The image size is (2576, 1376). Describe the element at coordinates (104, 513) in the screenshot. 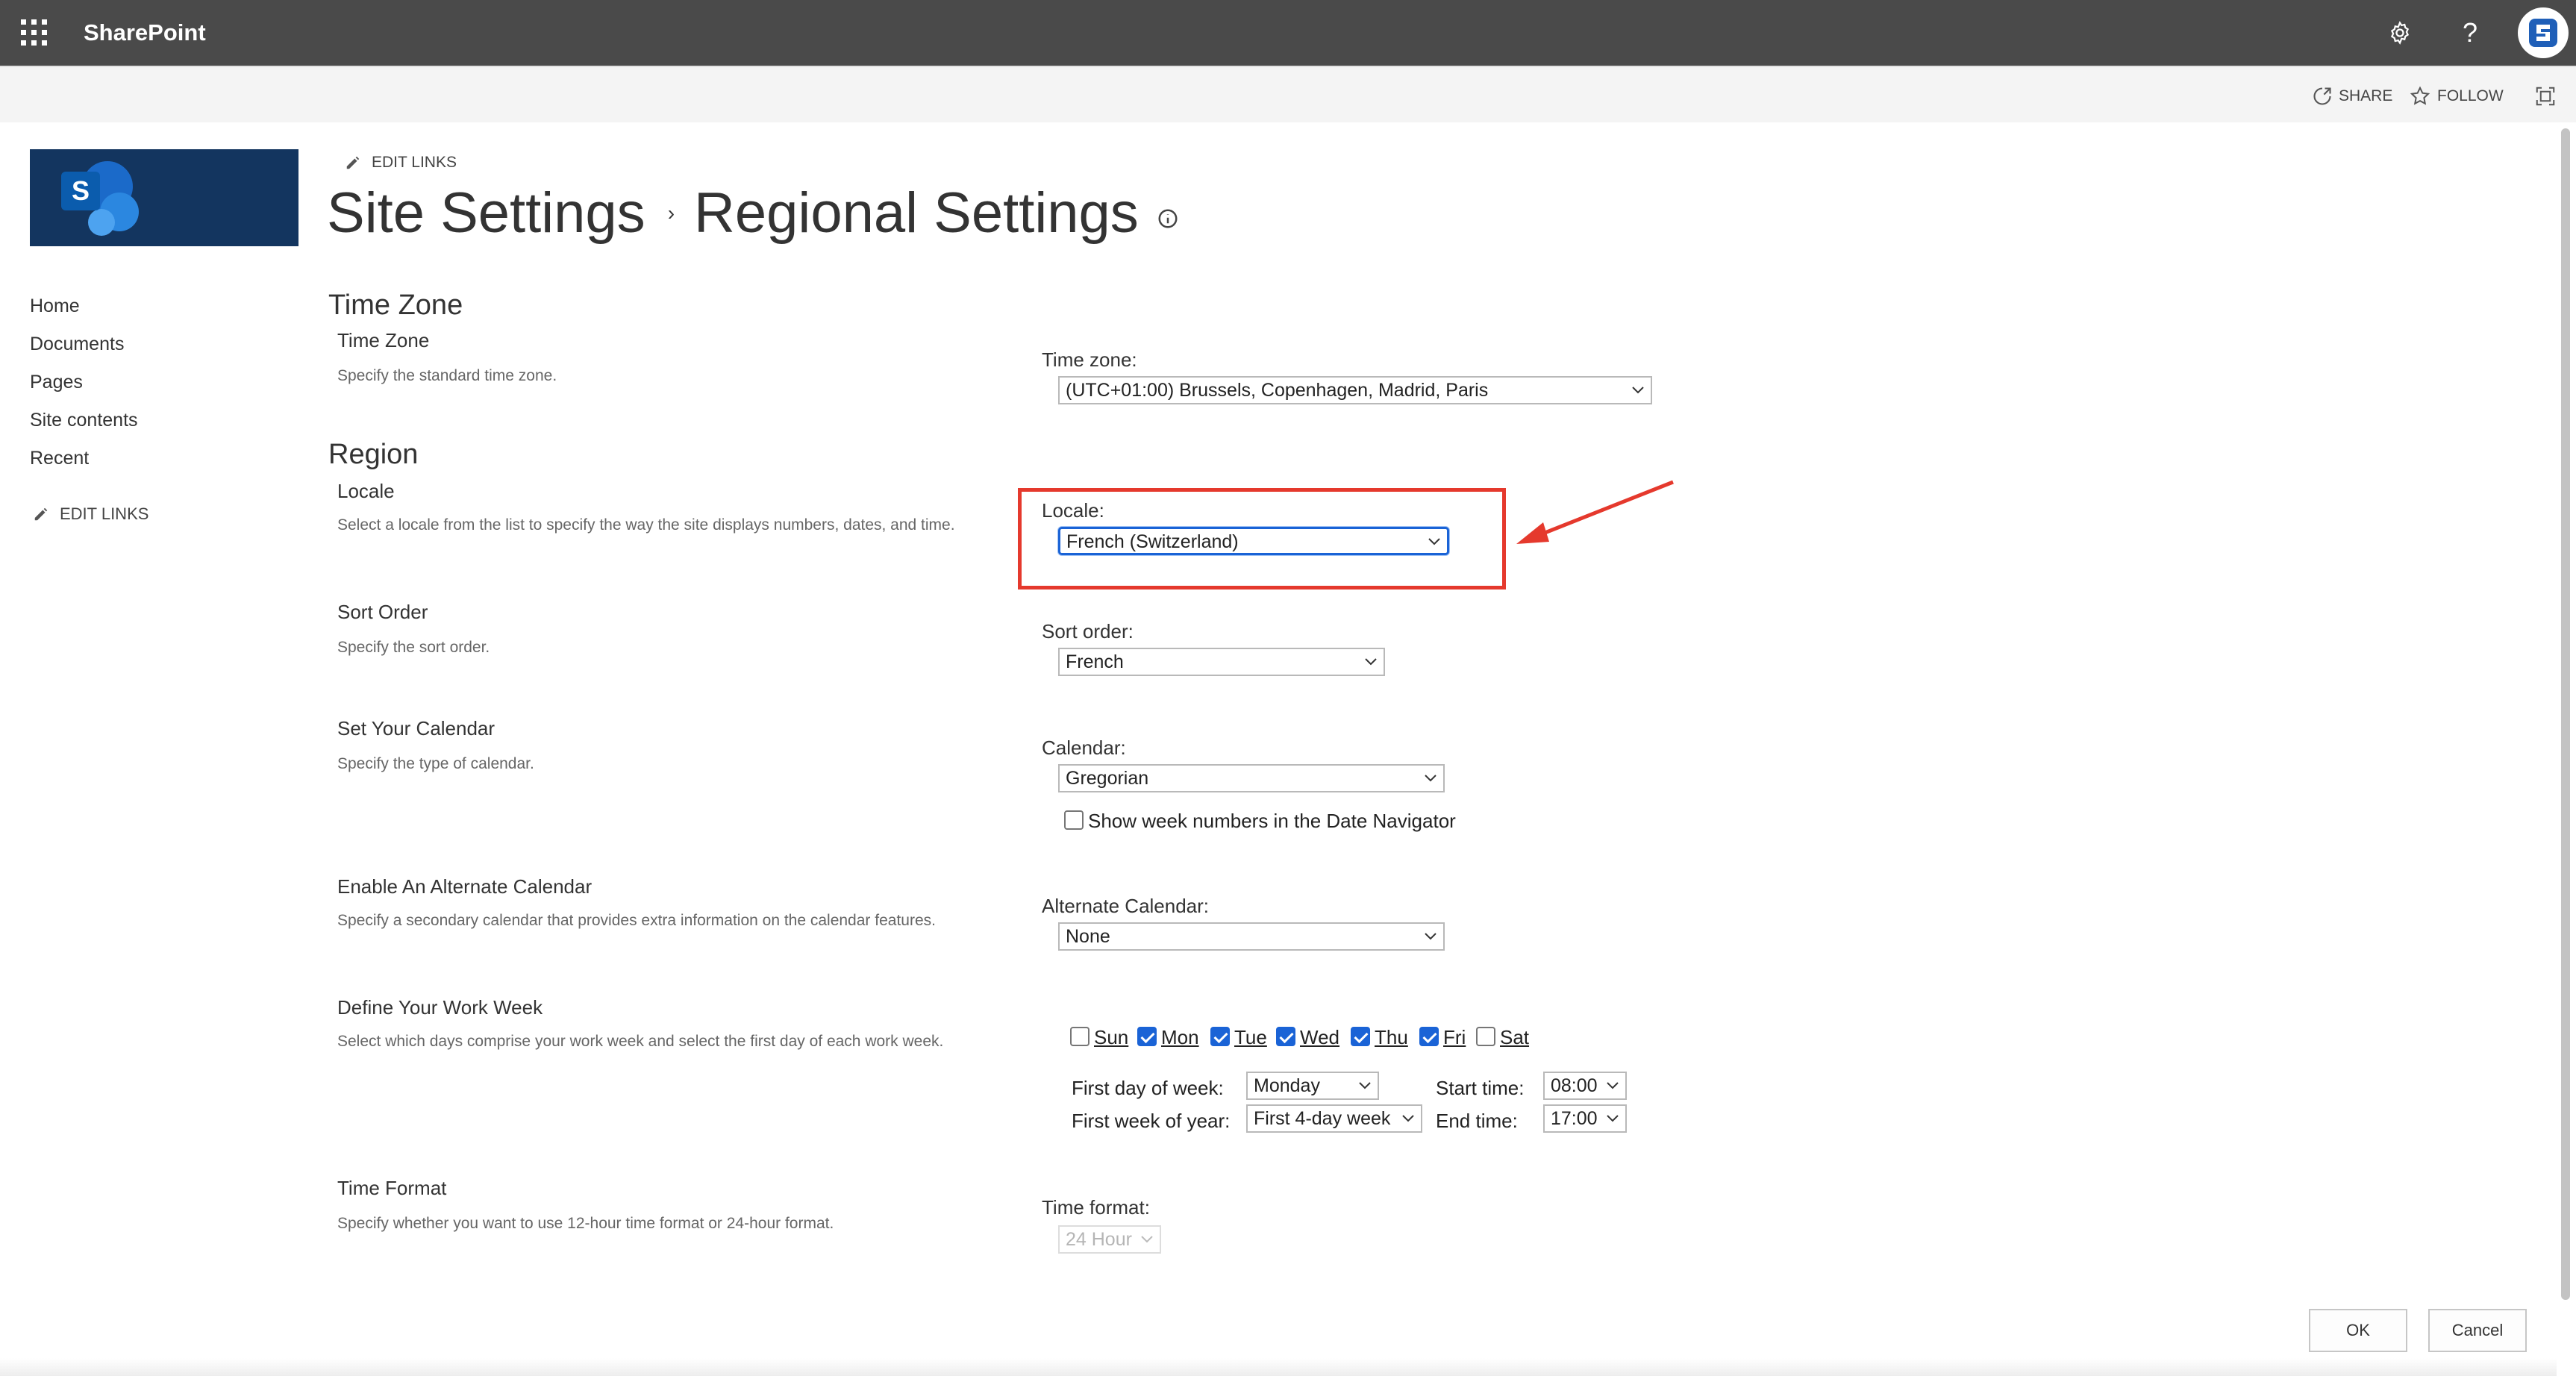

I see `nav-edit-links-label: EDIT LINKS` at that location.